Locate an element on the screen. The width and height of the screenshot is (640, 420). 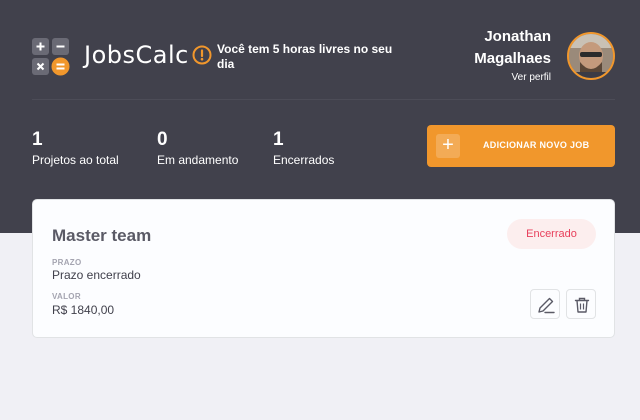
free-hours-alert: Você tem 5 horas livres no seu dia is located at coordinates (305, 56).